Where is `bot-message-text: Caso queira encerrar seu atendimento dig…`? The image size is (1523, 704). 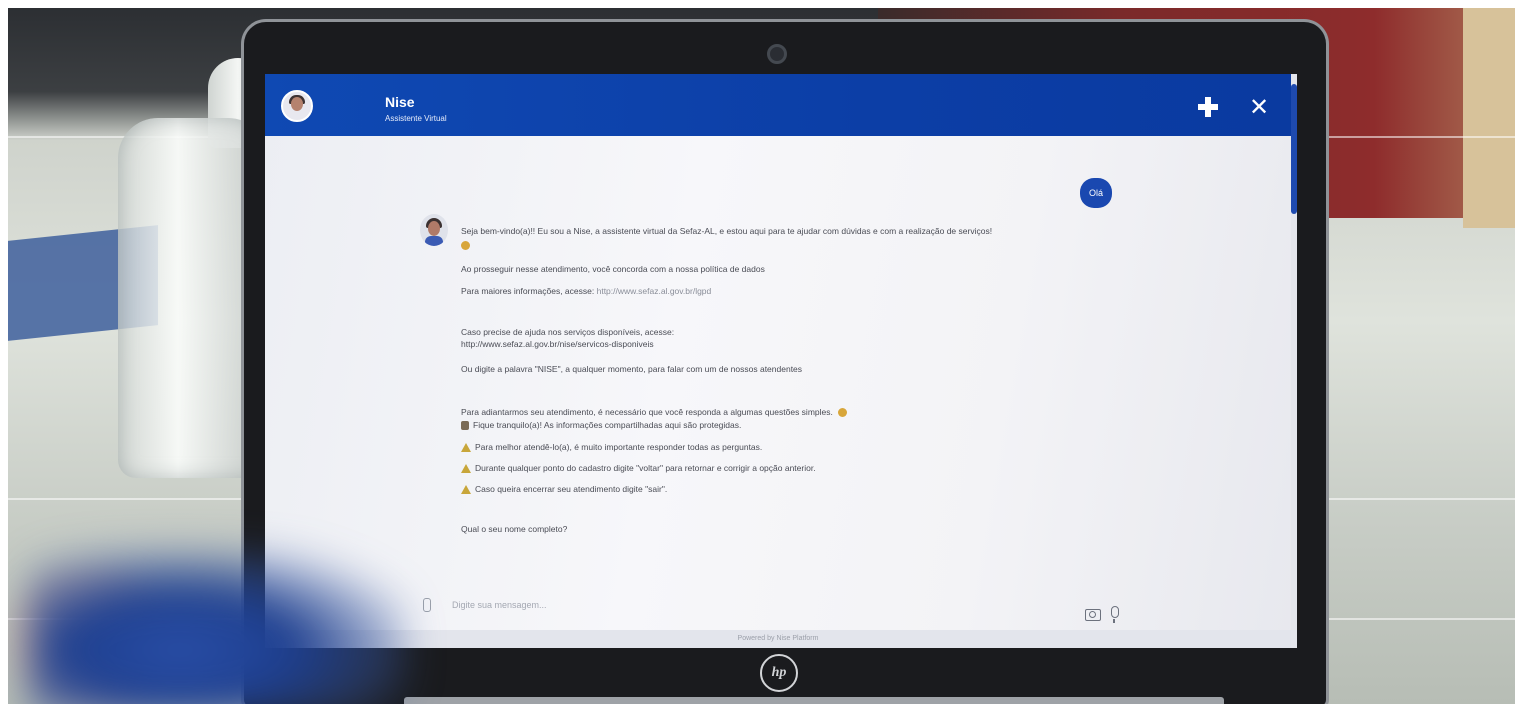 bot-message-text: Caso queira encerrar seu atendimento dig… is located at coordinates (571, 489).